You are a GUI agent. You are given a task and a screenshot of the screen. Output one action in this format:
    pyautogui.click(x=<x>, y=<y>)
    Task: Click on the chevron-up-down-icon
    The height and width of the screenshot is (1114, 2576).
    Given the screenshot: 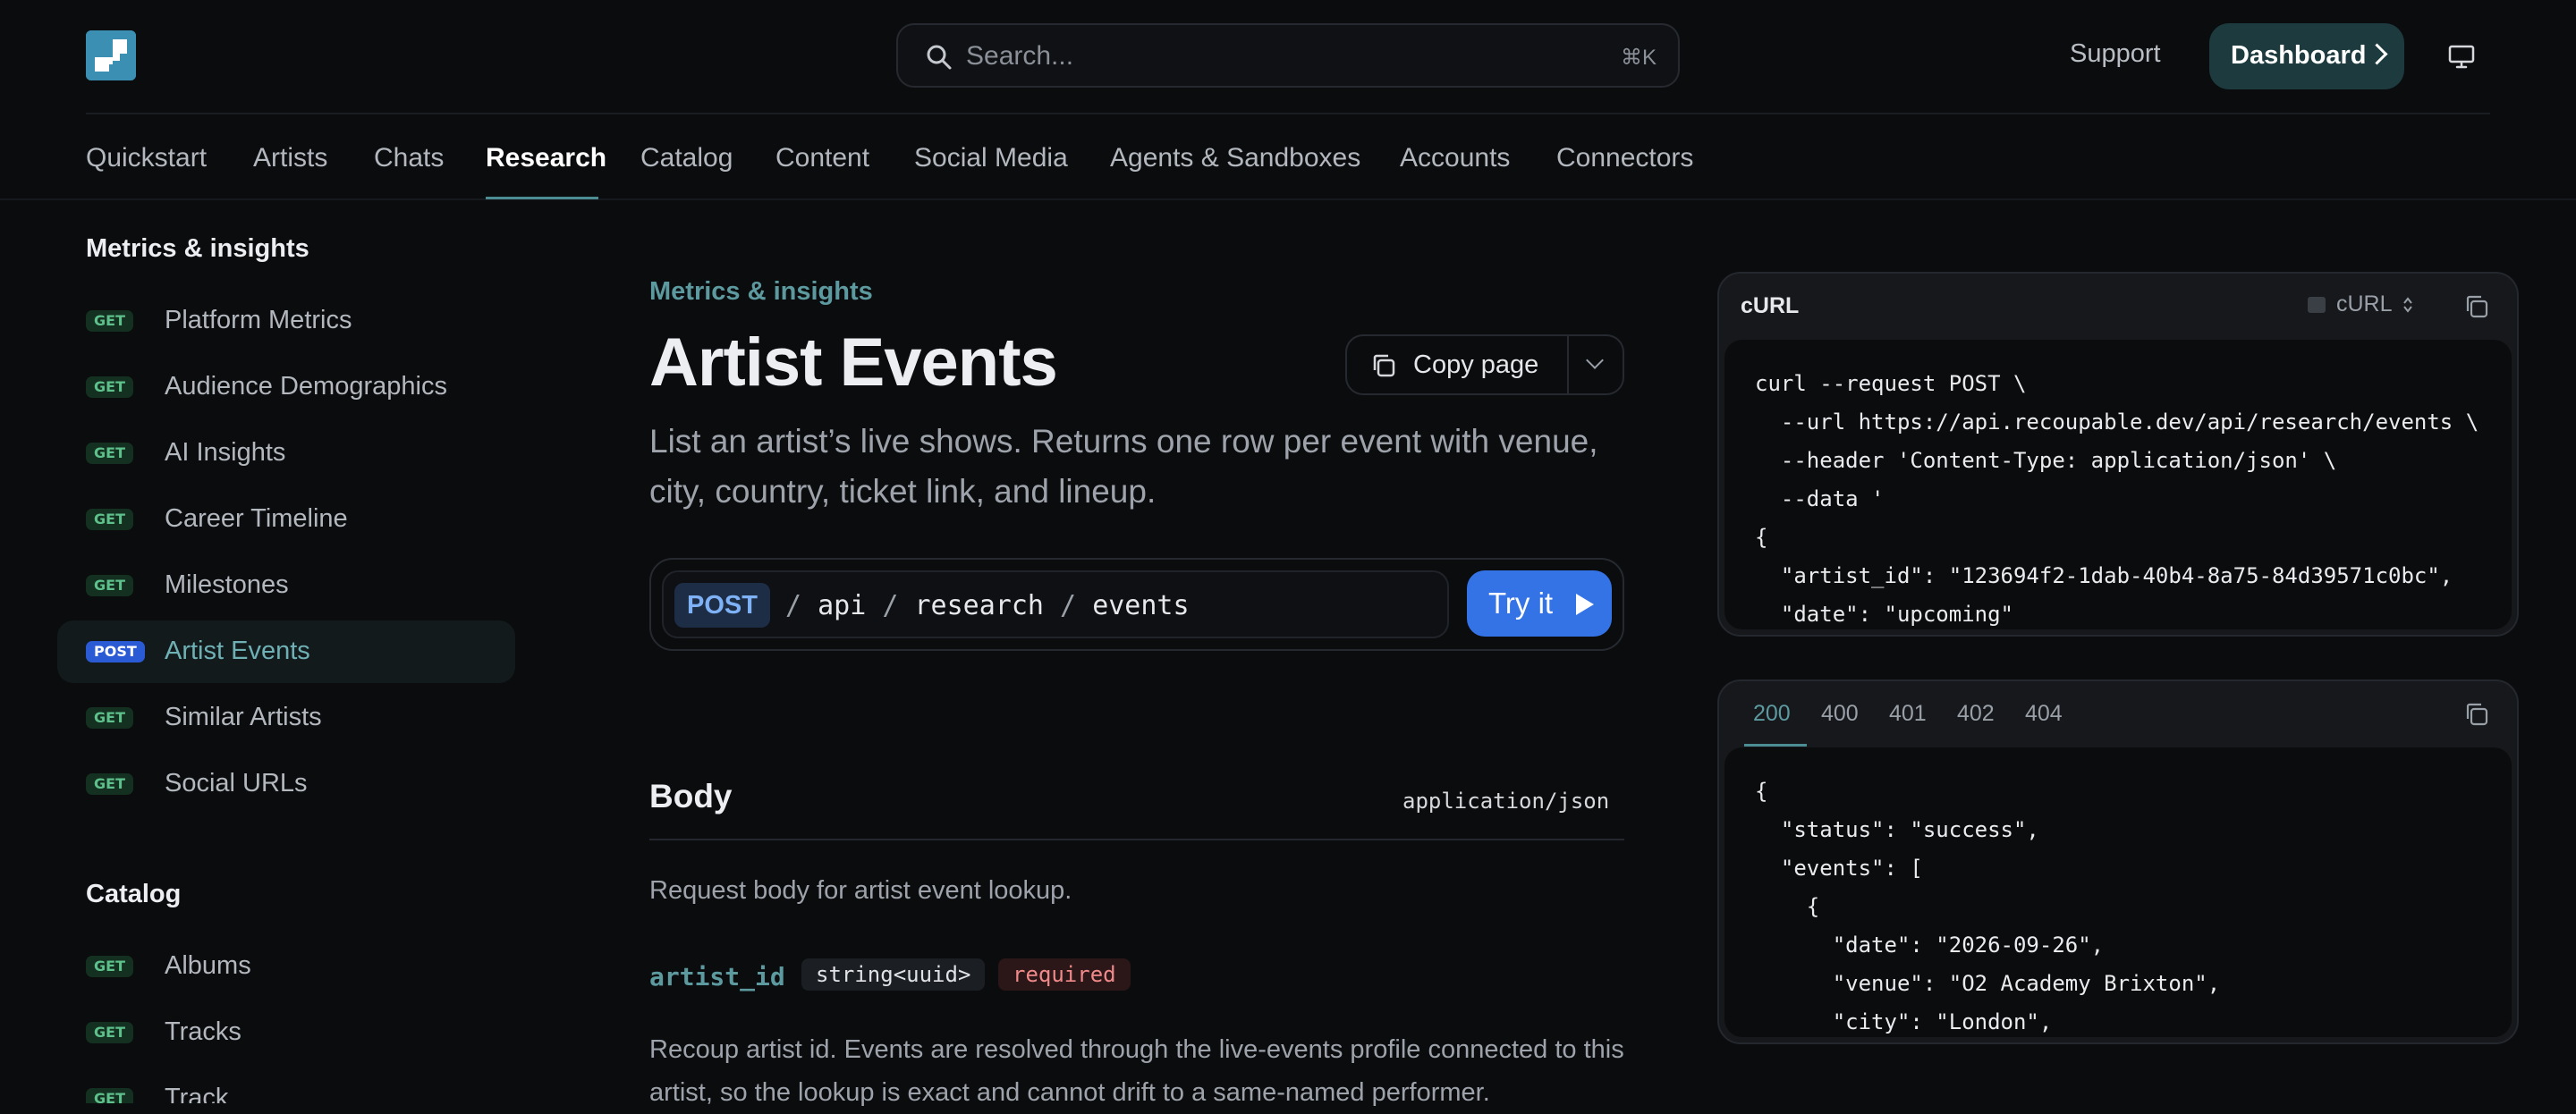 What is the action you would take?
    pyautogui.click(x=2407, y=305)
    